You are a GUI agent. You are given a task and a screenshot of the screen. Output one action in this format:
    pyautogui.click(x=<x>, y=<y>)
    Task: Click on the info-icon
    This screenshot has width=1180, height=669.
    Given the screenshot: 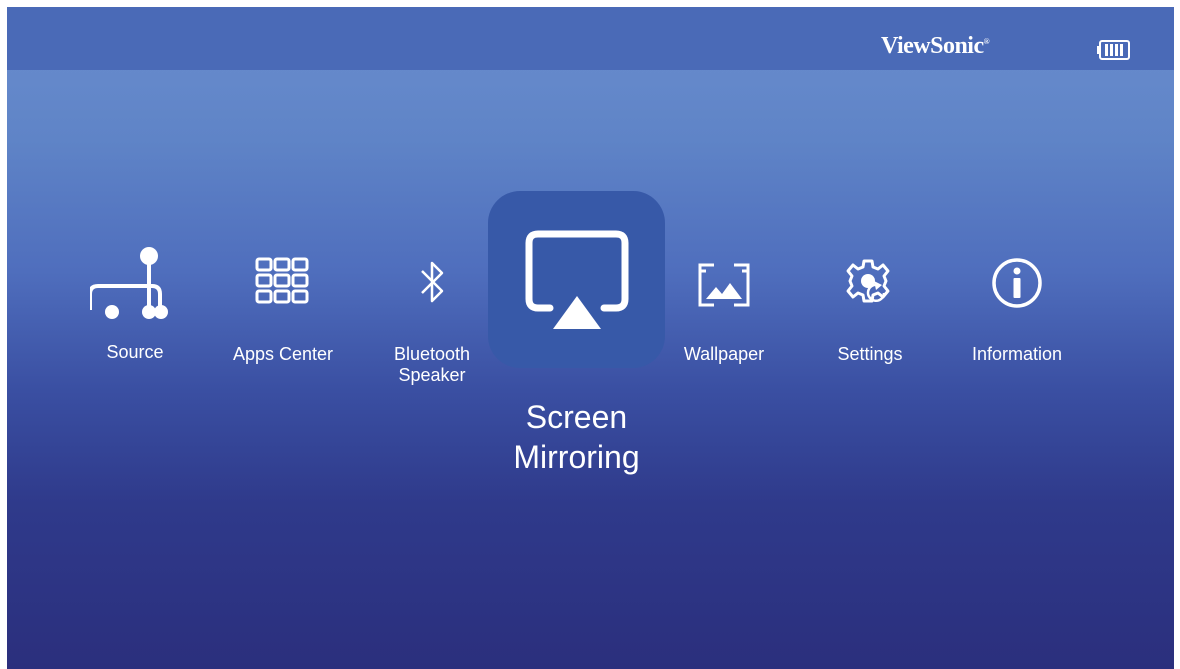 What is the action you would take?
    pyautogui.click(x=1017, y=283)
    